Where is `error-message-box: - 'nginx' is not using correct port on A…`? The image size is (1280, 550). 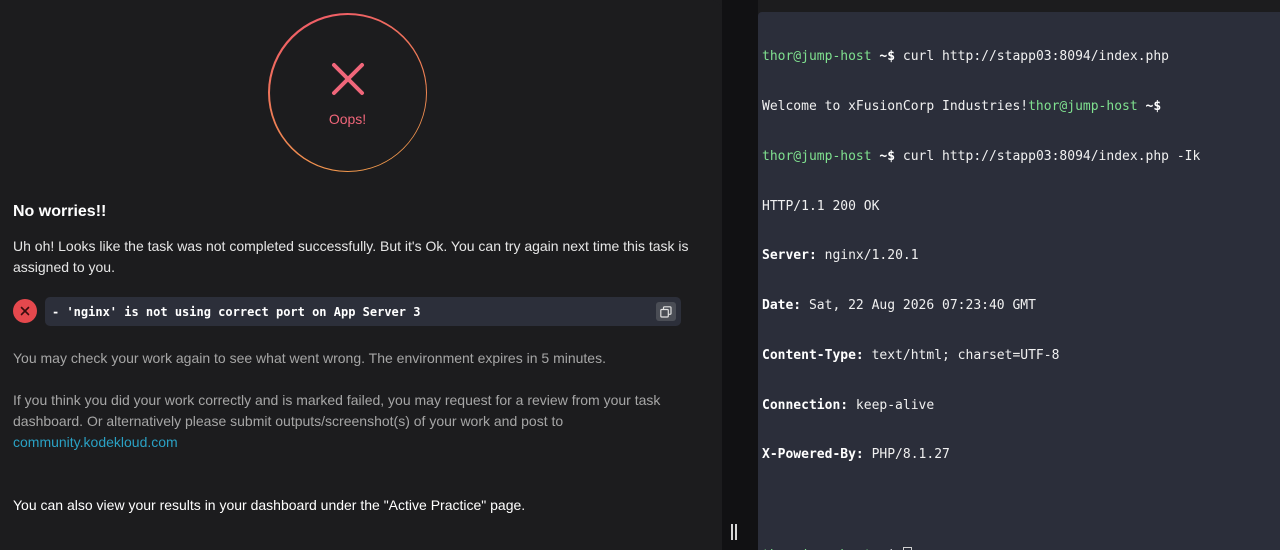 error-message-box: - 'nginx' is not using correct port on A… is located at coordinates (363, 311).